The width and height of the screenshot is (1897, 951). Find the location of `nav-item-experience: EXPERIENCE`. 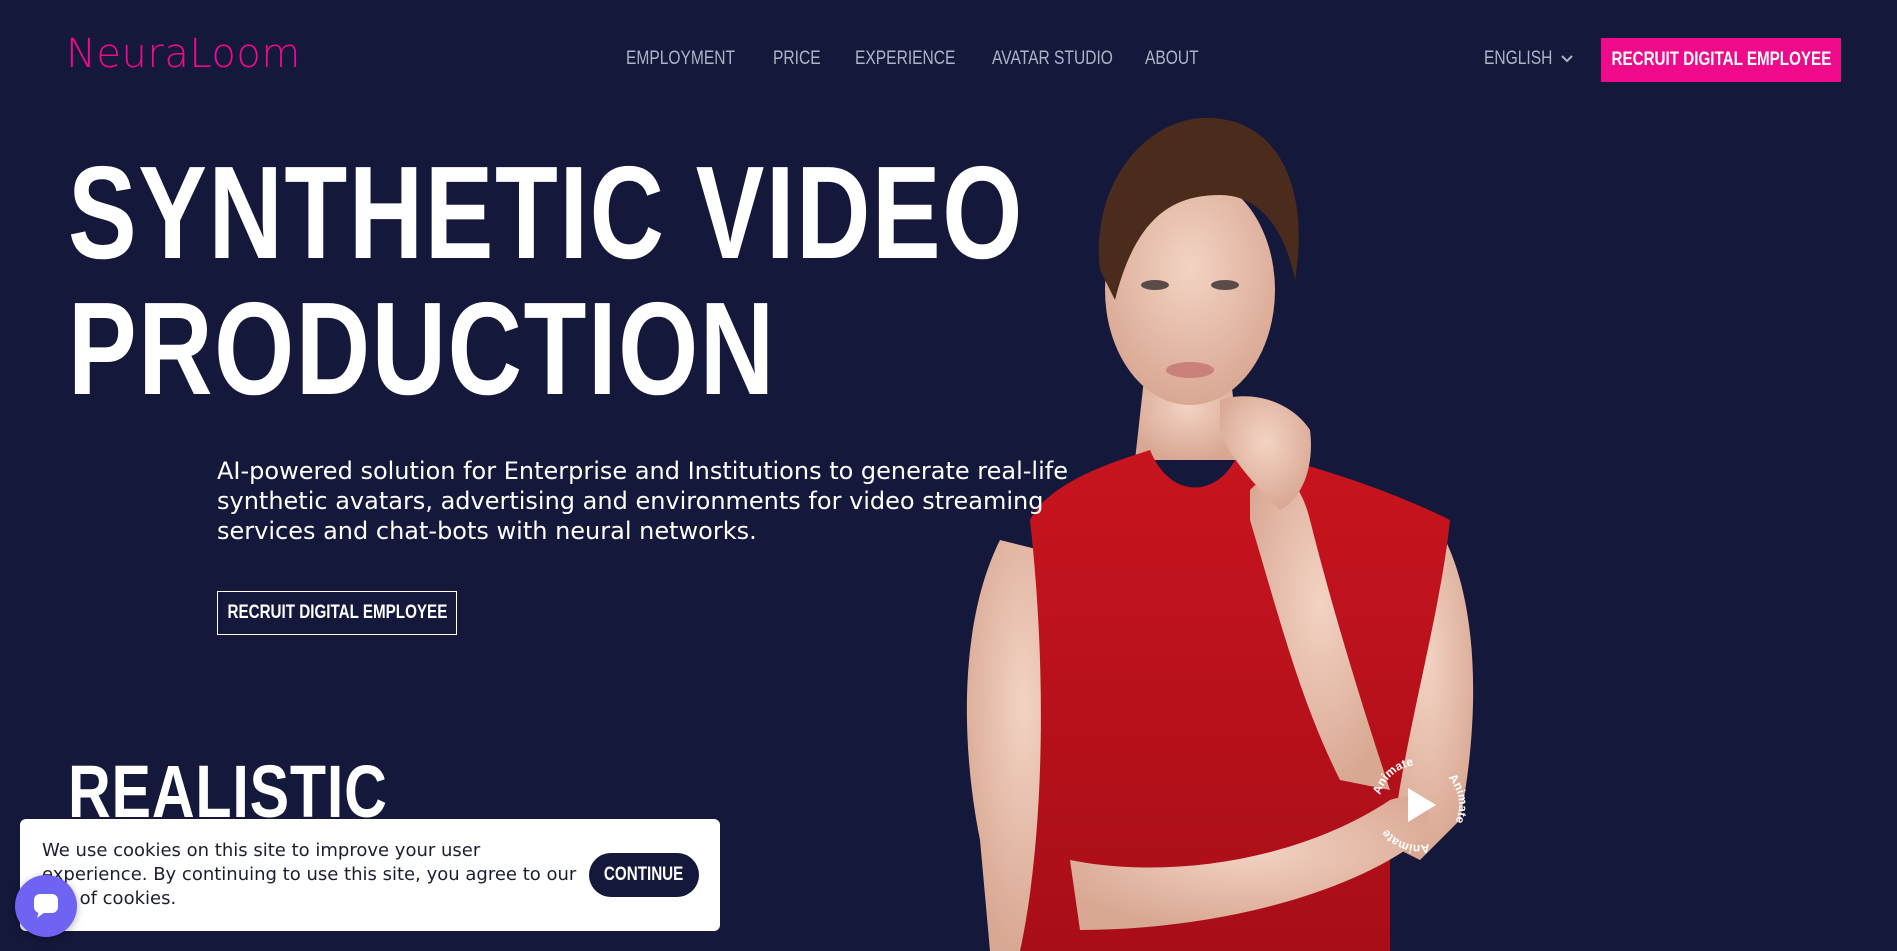

nav-item-experience: EXPERIENCE is located at coordinates (905, 59).